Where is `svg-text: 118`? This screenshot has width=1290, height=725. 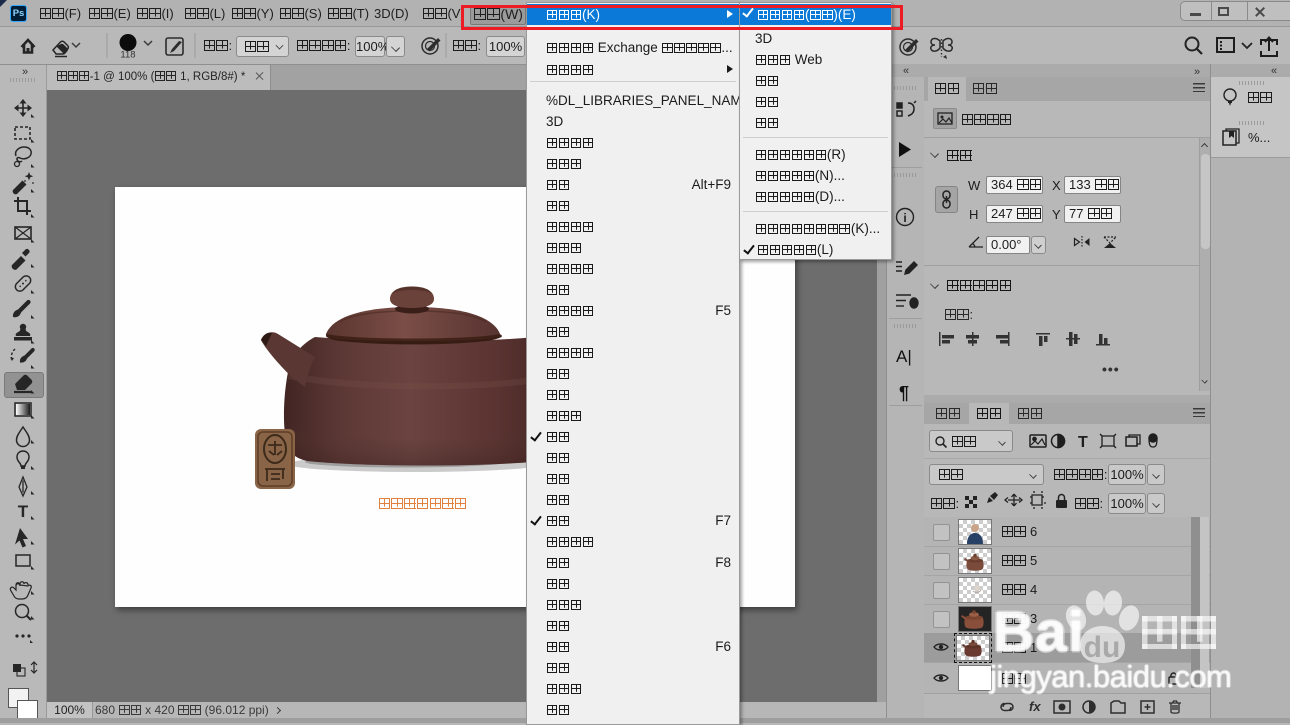
svg-text: 118 is located at coordinates (127, 55).